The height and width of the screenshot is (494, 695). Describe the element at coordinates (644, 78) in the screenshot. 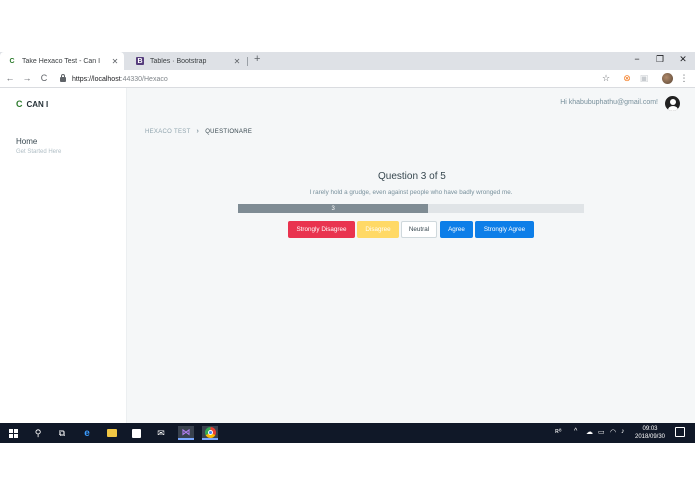

I see `extension-grey-icon: ▣` at that location.